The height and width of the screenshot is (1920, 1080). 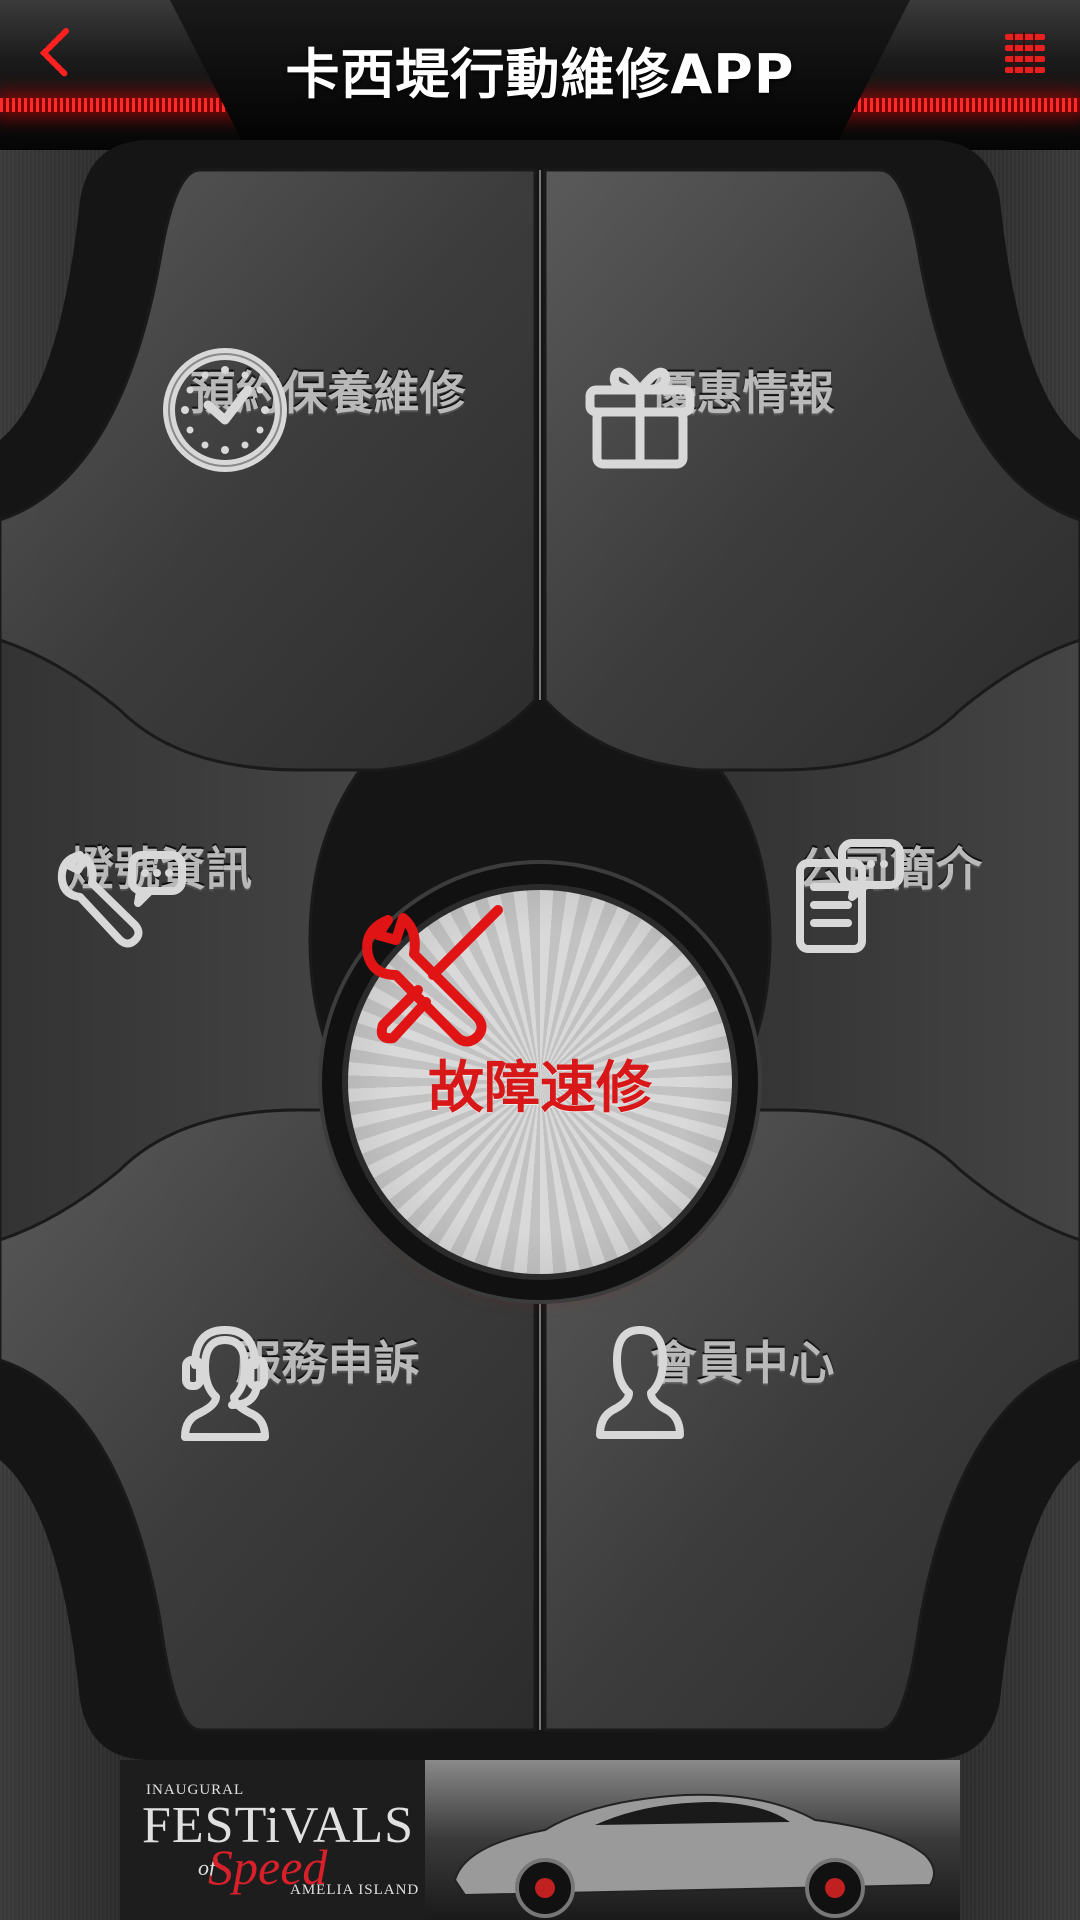 I want to click on menu-item-member-center: 會員中心, so click(x=742, y=1372).